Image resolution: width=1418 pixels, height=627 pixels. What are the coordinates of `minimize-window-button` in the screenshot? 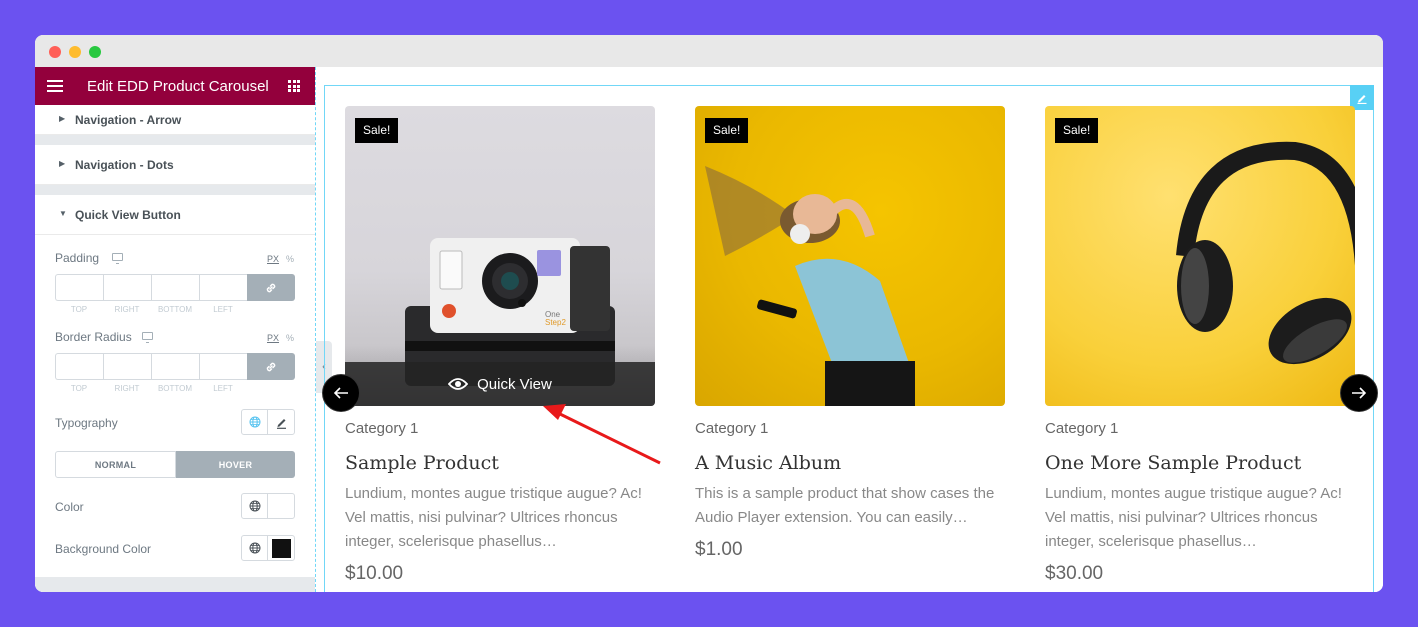 It's located at (75, 52).